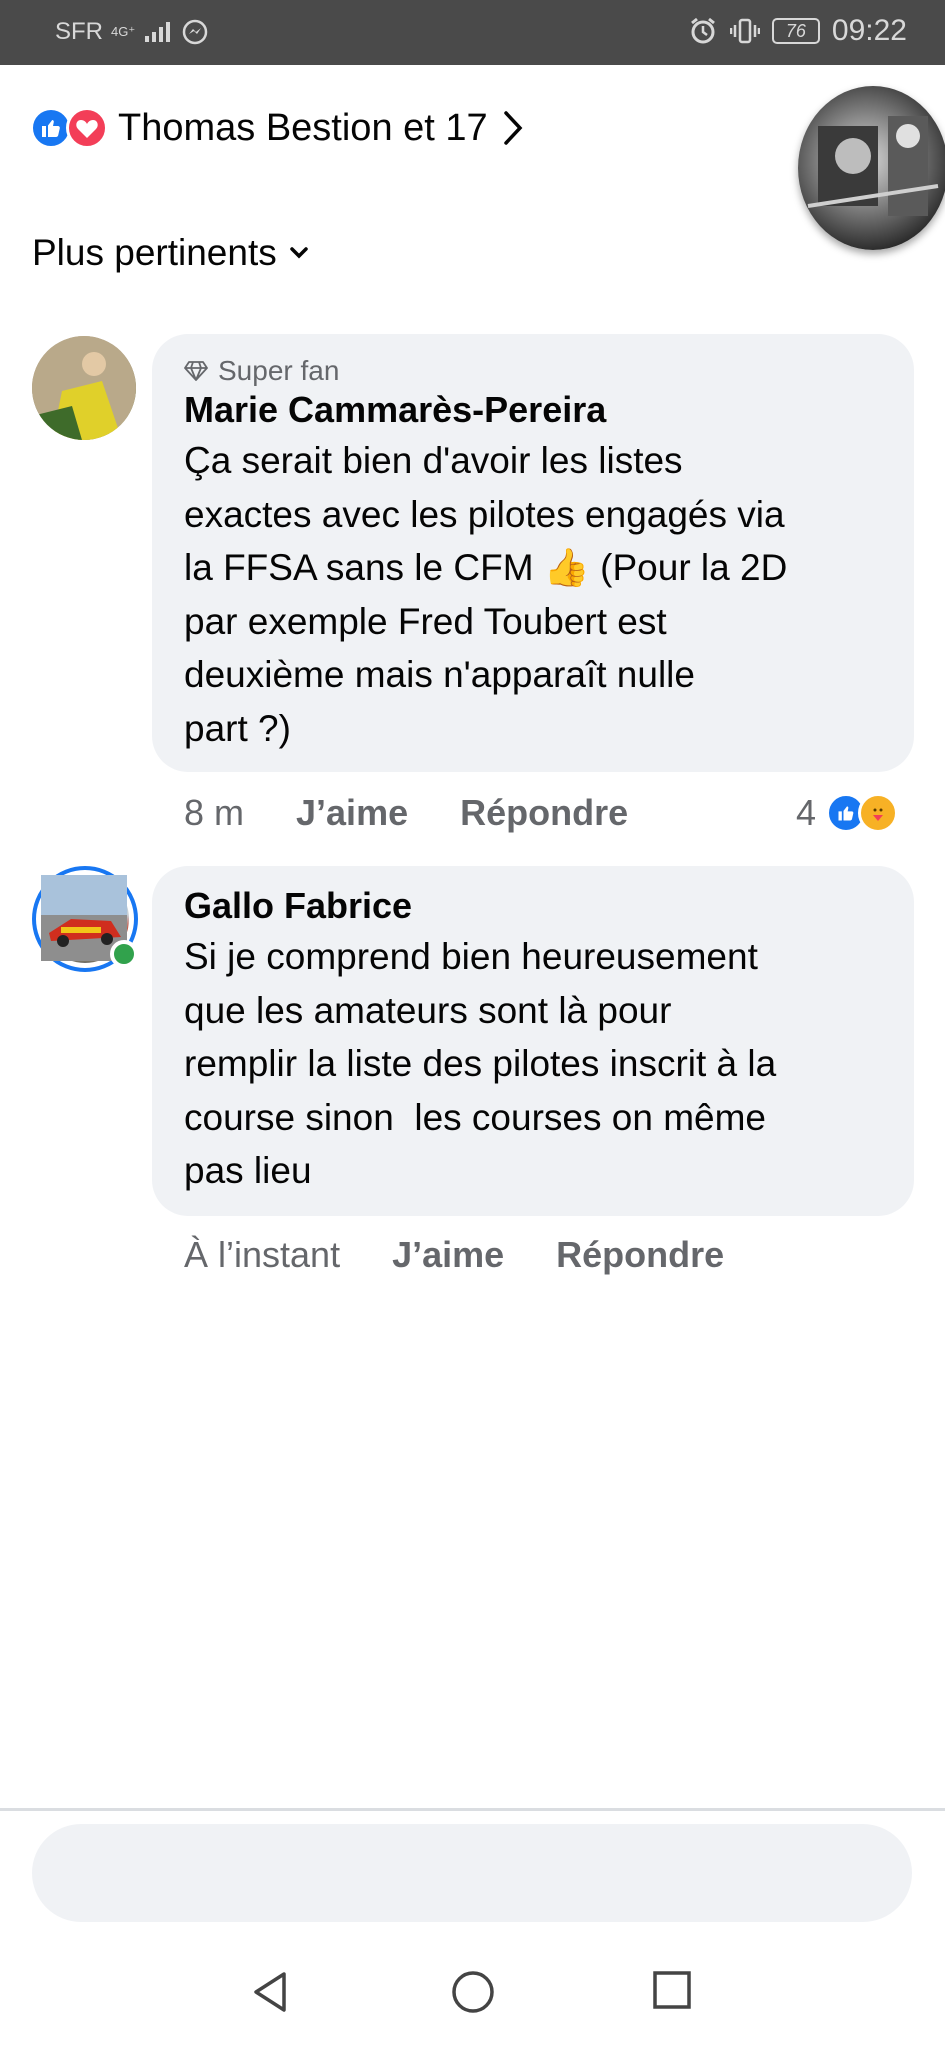  I want to click on vibrate-icon, so click(744, 31).